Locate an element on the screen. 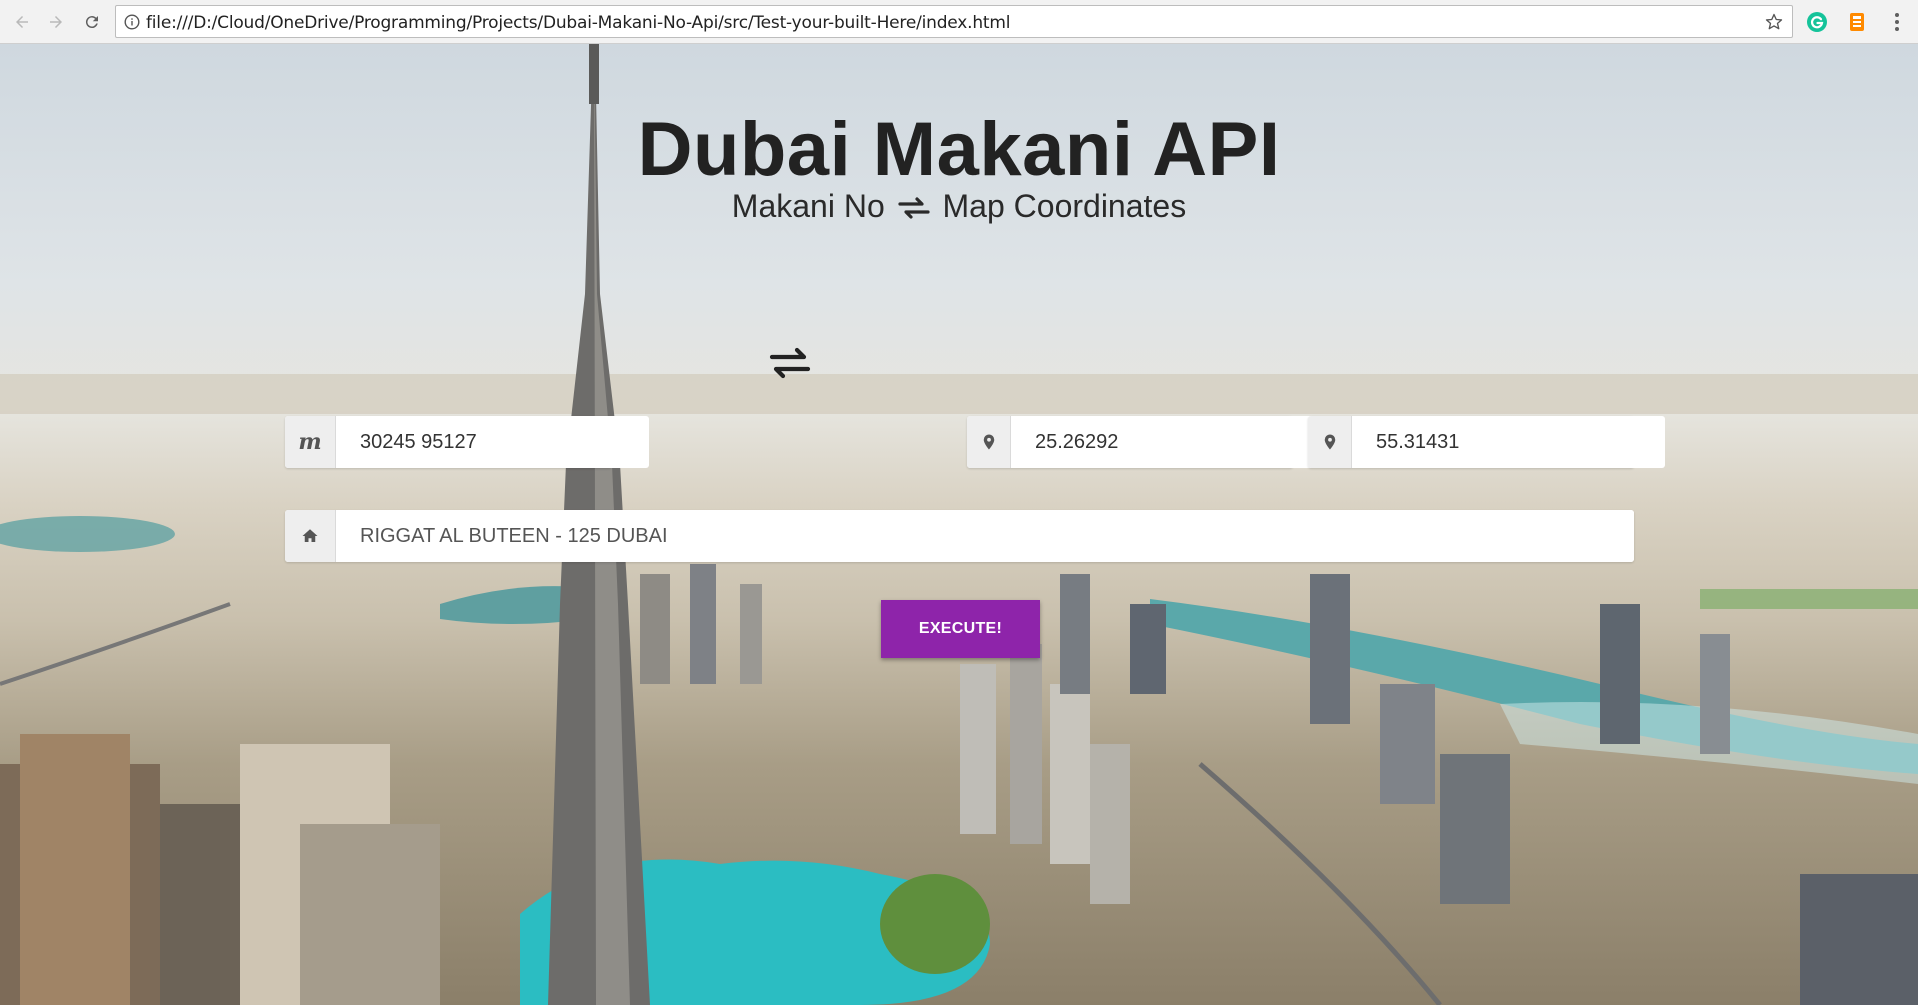 This screenshot has width=1918, height=1005. execute-button: EXECUTE! is located at coordinates (960, 629).